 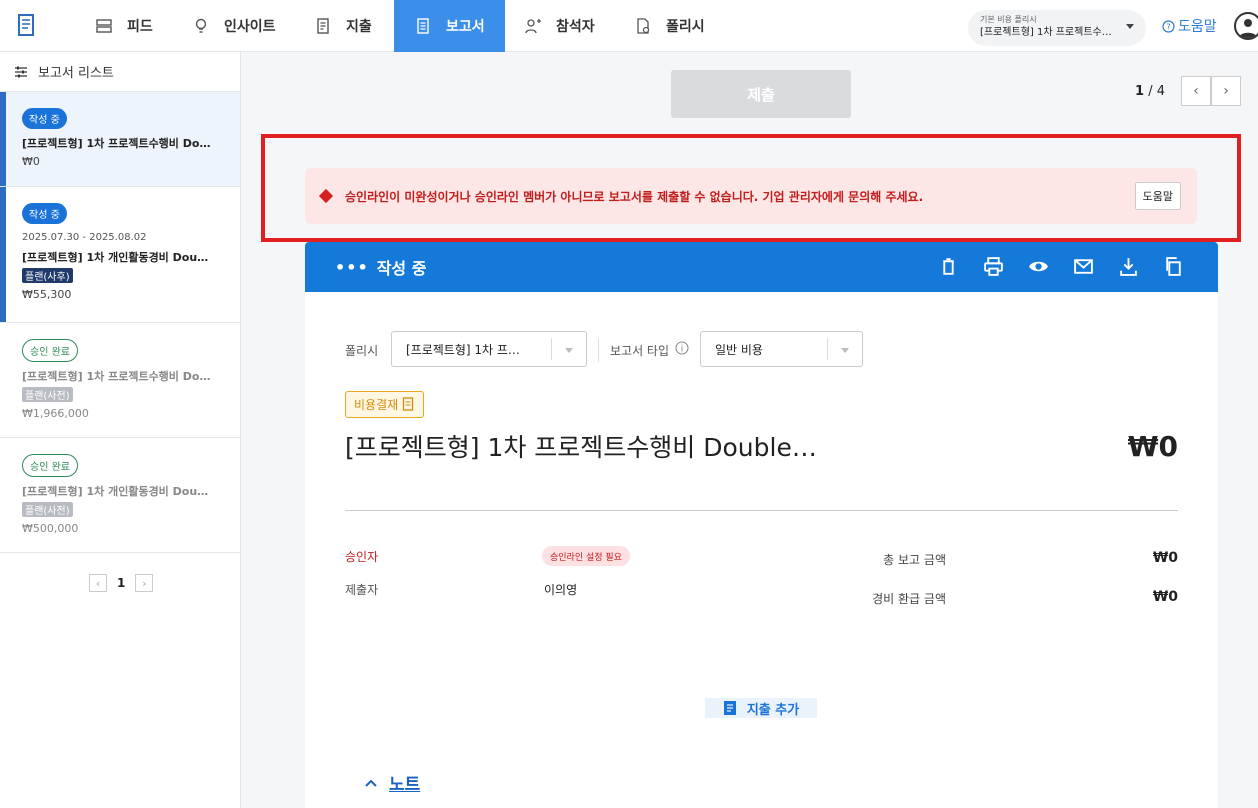 What do you see at coordinates (465, 27) in the screenshot?
I see `nav-report-label: 보고서` at bounding box center [465, 27].